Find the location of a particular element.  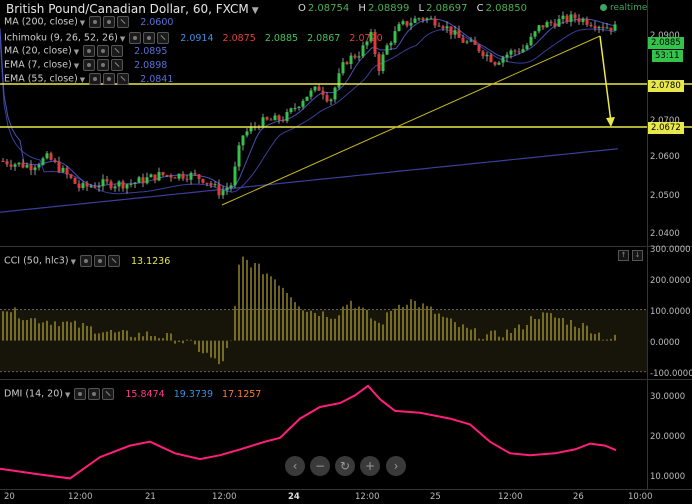

chevron-left-icon: ‹ is located at coordinates (295, 466).